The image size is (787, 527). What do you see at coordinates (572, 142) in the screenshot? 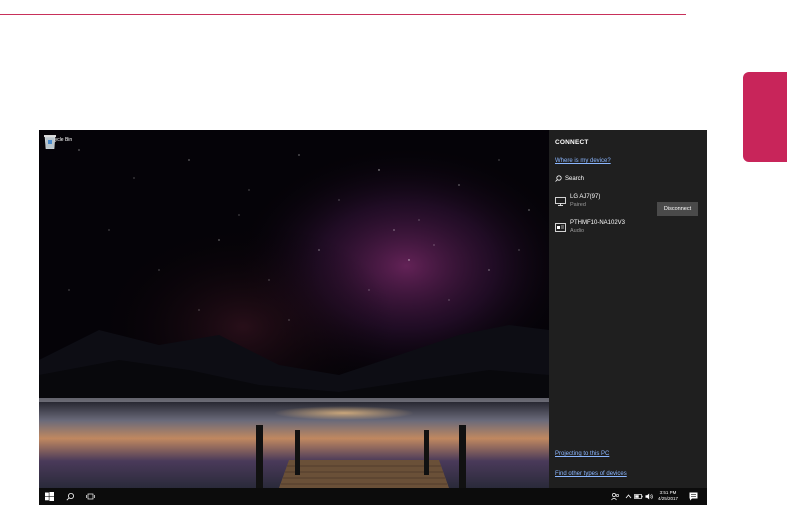
I see `connect-title: CONNECT` at bounding box center [572, 142].